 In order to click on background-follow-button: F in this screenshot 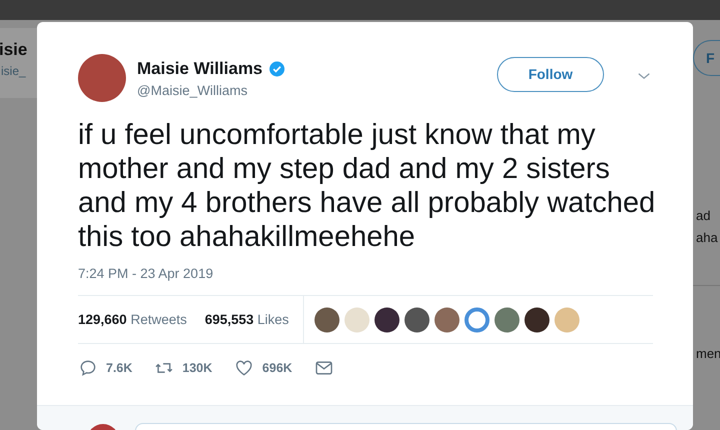, I will do `click(706, 58)`.